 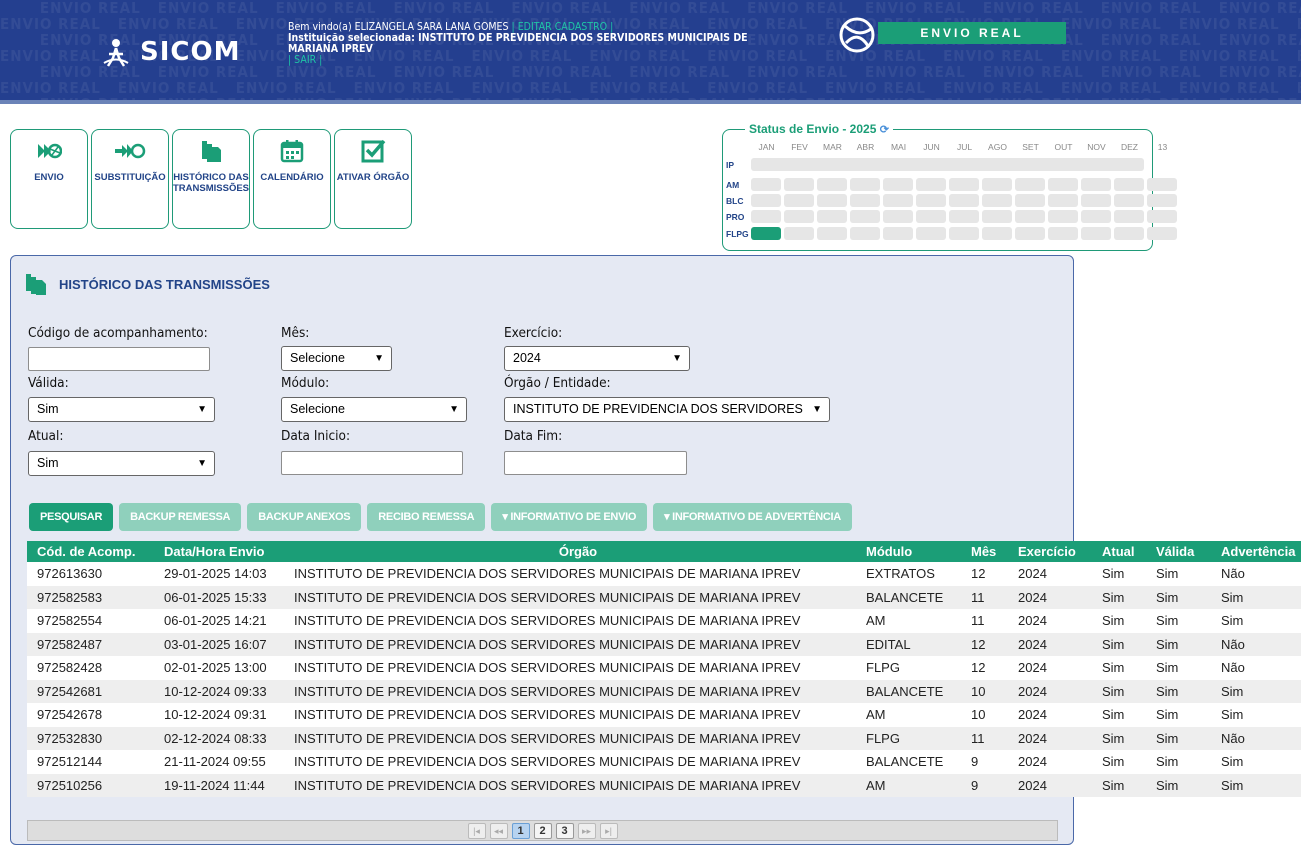 What do you see at coordinates (884, 130) in the screenshot?
I see `refresh-icon: ⟳` at bounding box center [884, 130].